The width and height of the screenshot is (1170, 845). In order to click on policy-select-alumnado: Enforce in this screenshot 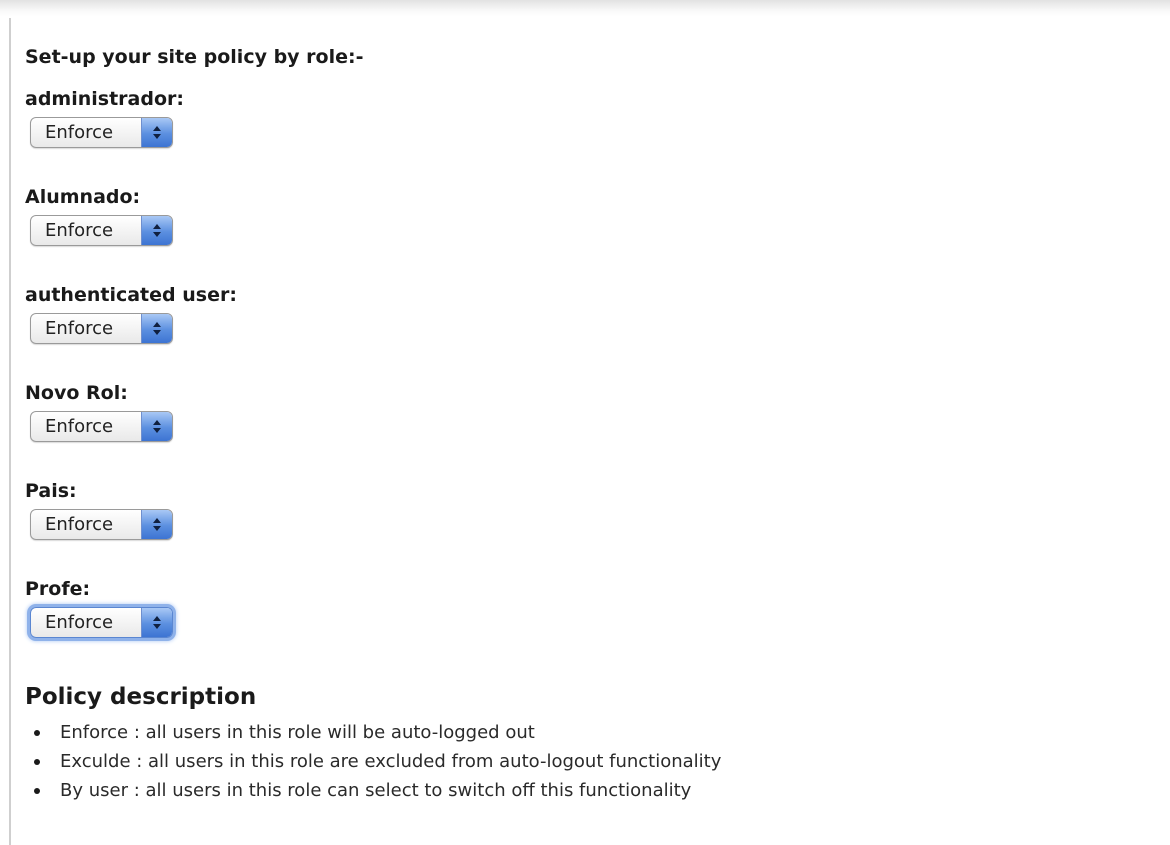, I will do `click(101, 230)`.